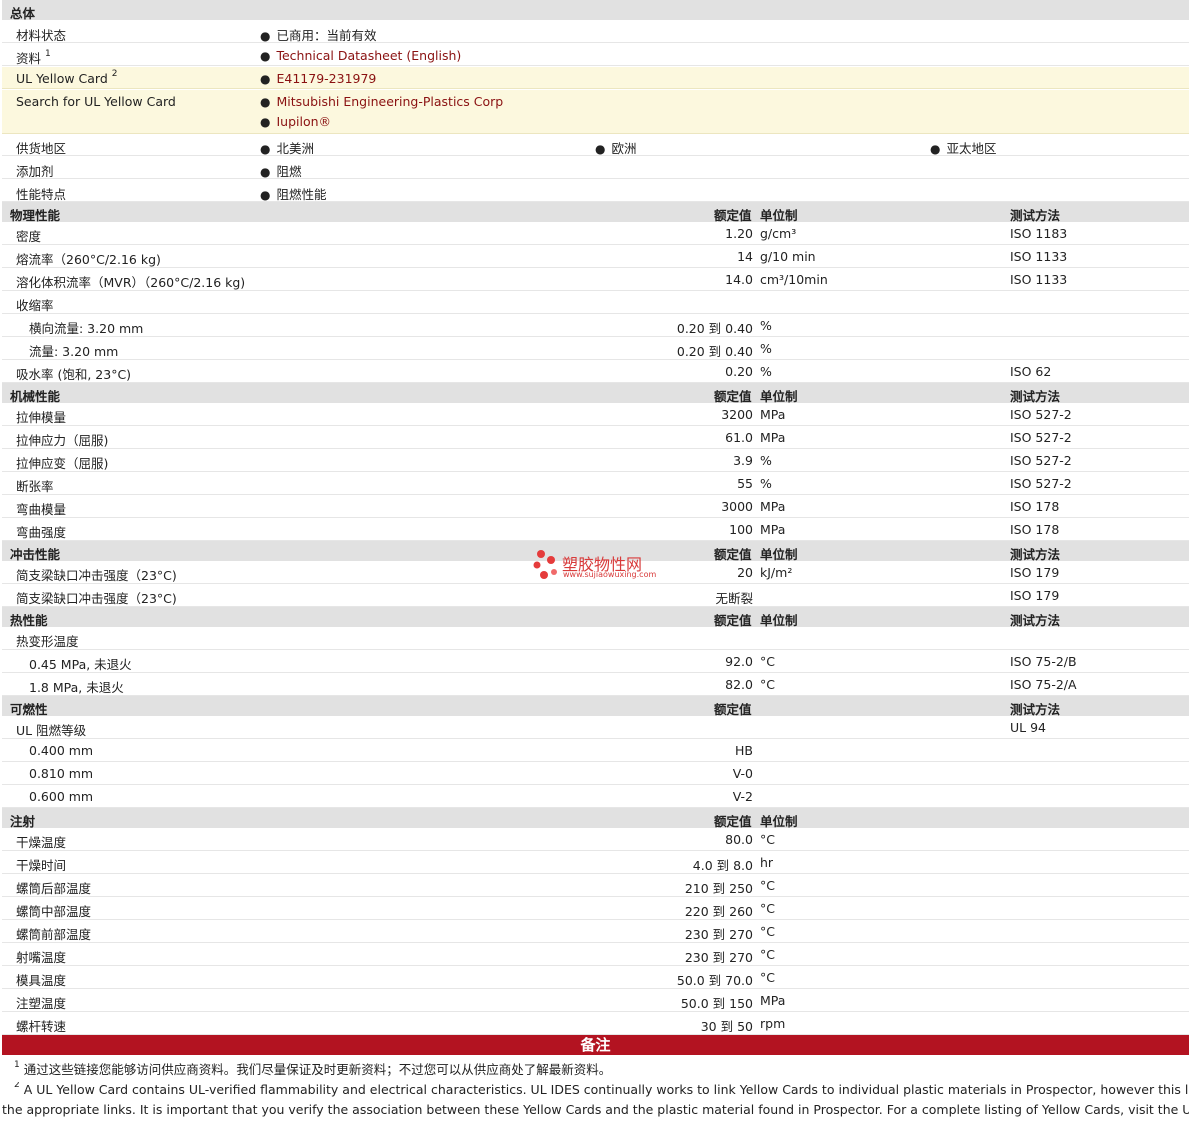 This screenshot has width=1189, height=1132. Describe the element at coordinates (595, 191) in the screenshot. I see `row-feature: 性能特点 ● 阻燃性能` at that location.